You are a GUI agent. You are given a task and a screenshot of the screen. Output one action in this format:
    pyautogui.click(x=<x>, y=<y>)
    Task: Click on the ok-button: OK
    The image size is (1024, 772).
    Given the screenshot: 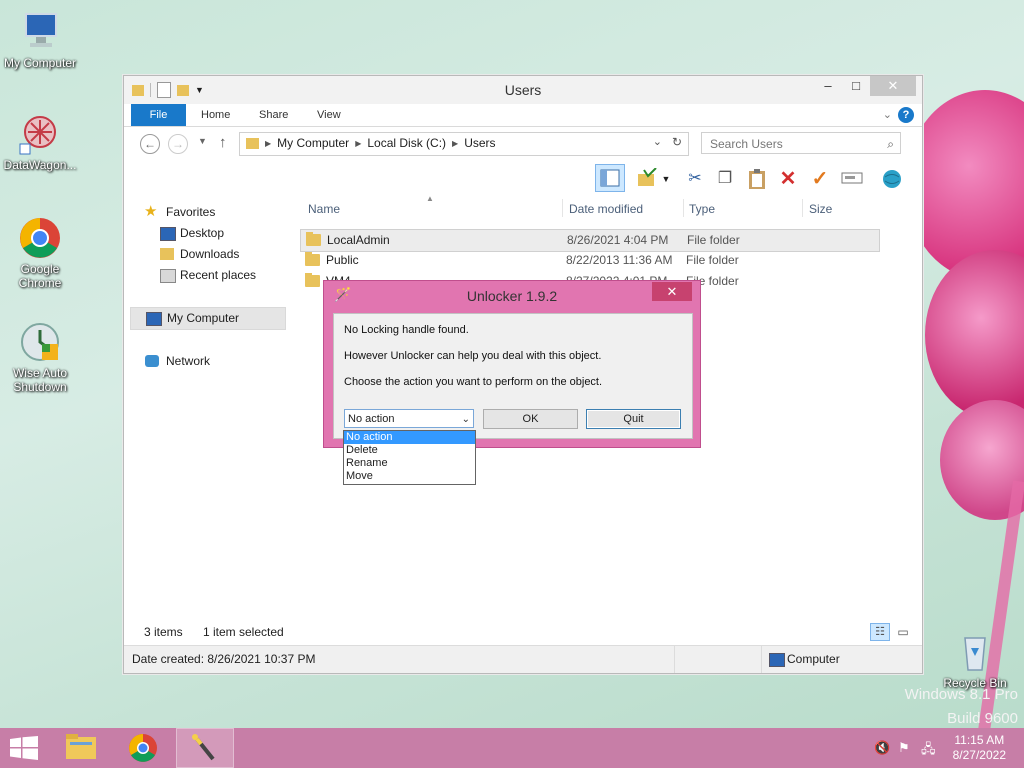 What is the action you would take?
    pyautogui.click(x=530, y=419)
    